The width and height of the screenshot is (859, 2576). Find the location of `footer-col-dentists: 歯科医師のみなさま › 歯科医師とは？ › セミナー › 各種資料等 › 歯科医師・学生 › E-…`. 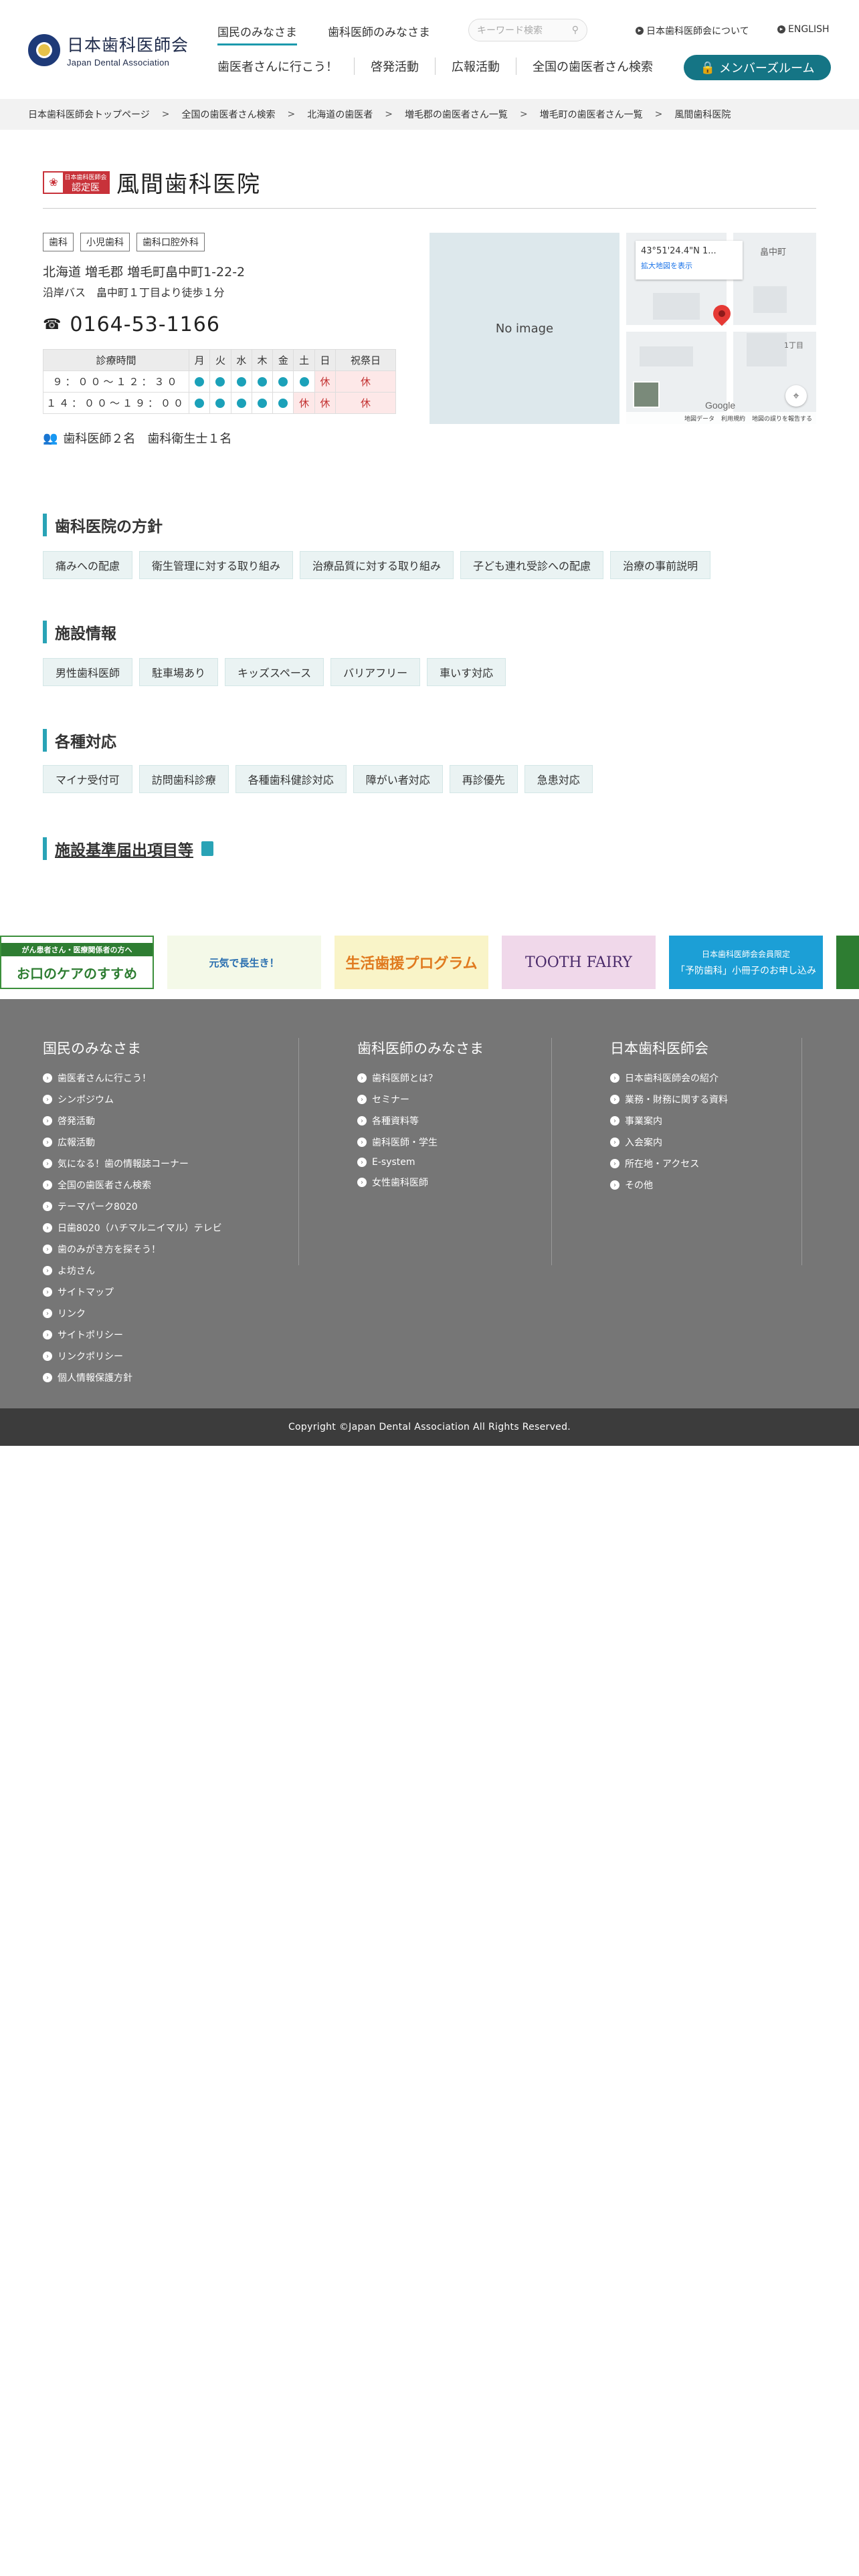

footer-col-dentists: 歯科医師のみなさま › 歯科医師とは？ › セミナー › 各種資料等 › 歯科医師・学生 › E-… is located at coordinates (421, 1117).